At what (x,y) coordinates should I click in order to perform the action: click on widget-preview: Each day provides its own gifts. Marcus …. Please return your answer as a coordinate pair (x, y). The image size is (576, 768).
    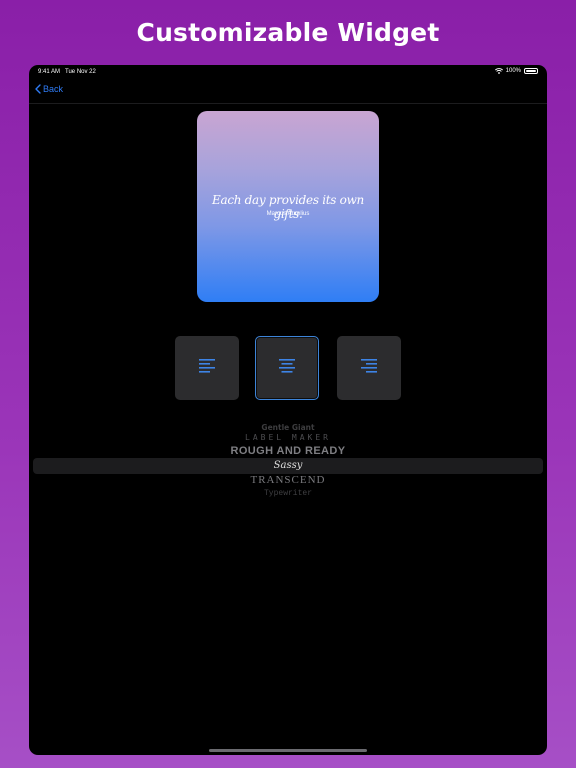
    Looking at the image, I should click on (288, 206).